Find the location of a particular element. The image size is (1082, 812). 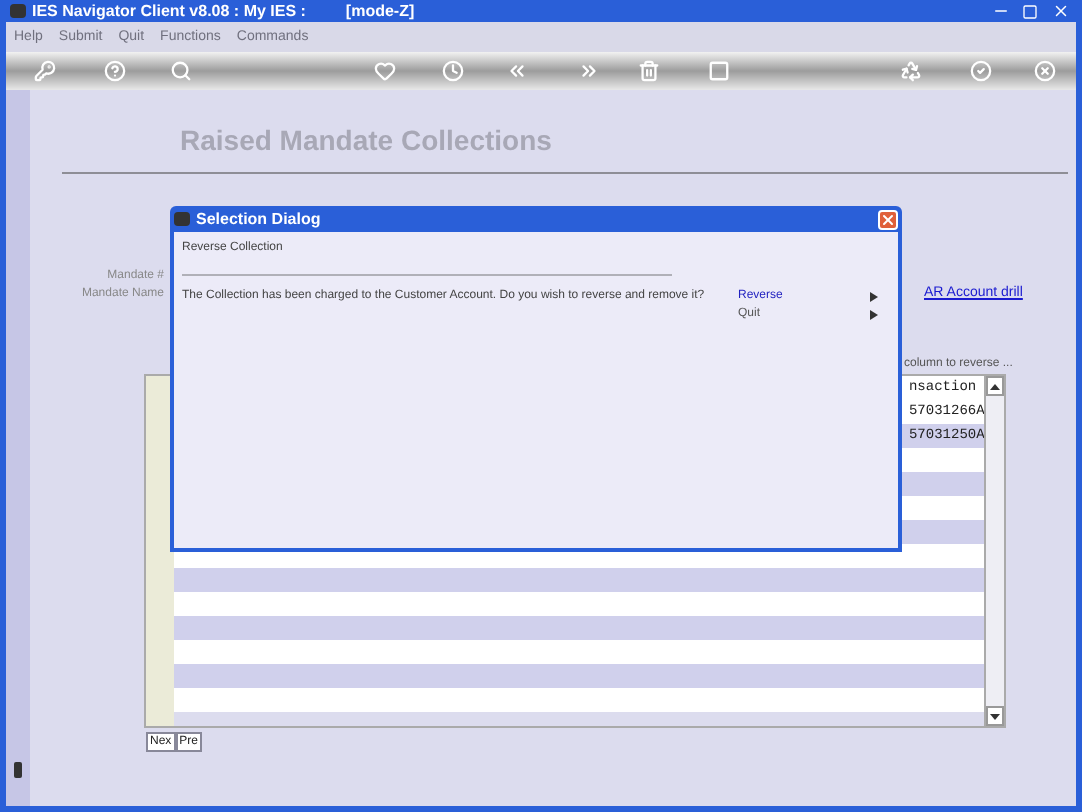

trash-icon is located at coordinates (649, 71).